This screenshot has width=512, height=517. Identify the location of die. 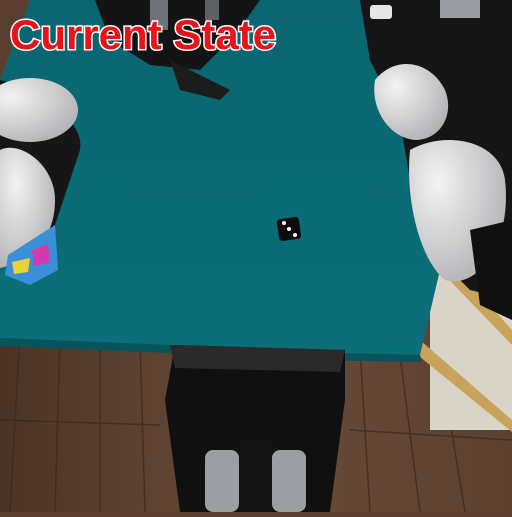
(289, 229).